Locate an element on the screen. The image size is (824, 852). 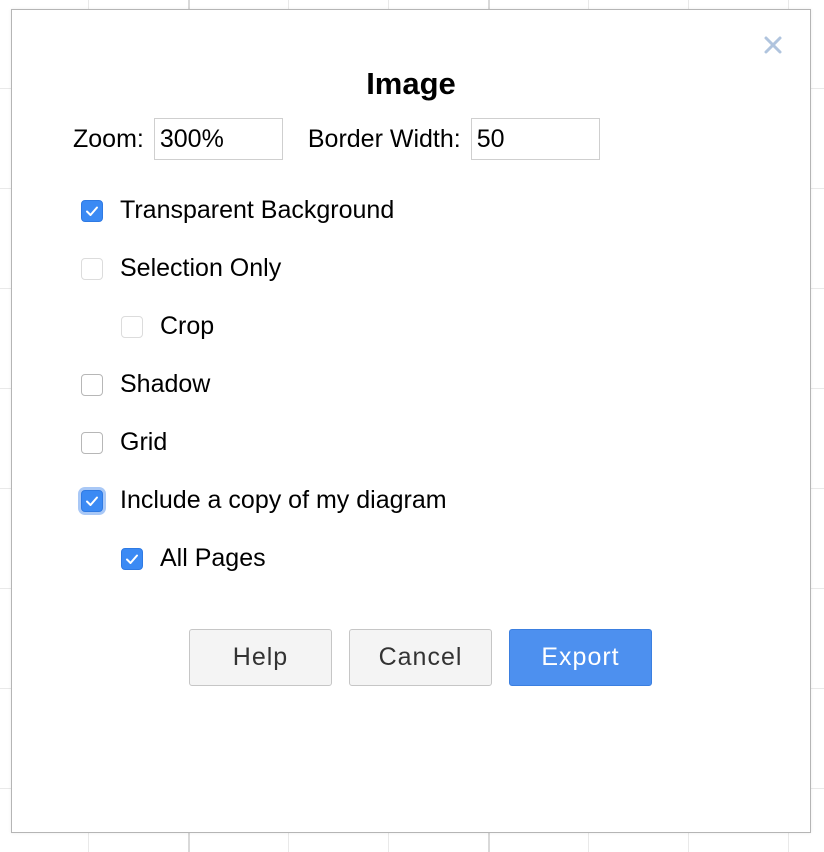
selection-only-label: Selection Only is located at coordinates (201, 268).